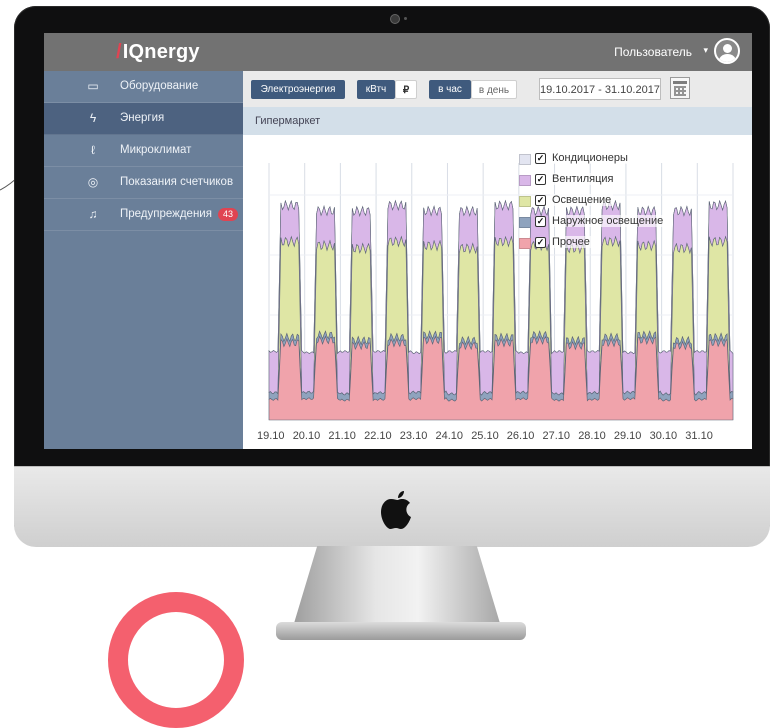  I want to click on sidebar-item-meter-readings: ◎ Показания счетчиков, so click(143, 183).